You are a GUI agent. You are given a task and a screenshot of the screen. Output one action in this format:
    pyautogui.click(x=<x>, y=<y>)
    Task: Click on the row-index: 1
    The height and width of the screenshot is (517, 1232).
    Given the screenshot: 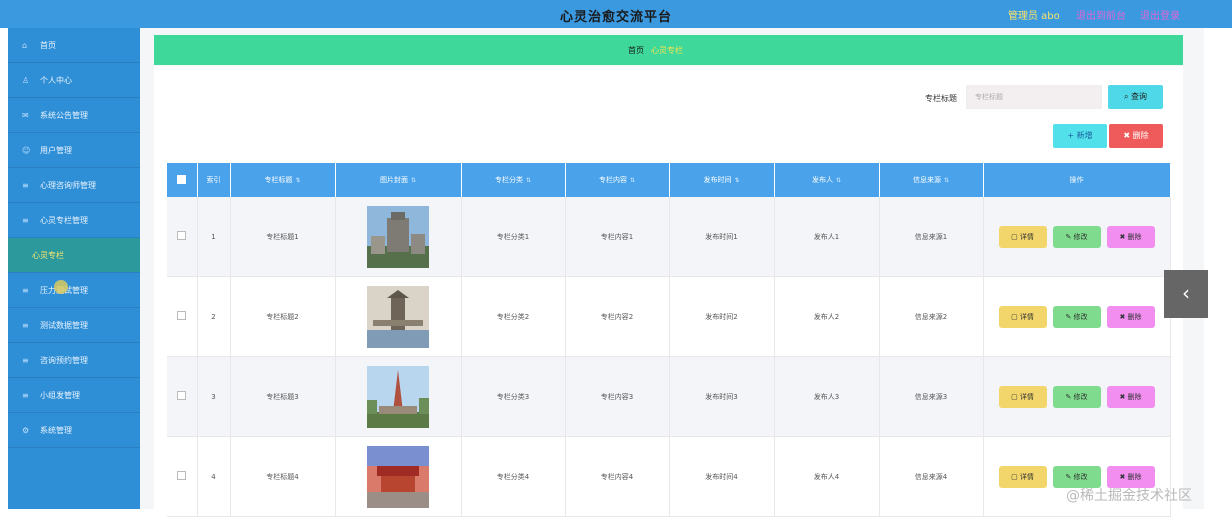 What is the action you would take?
    pyautogui.click(x=214, y=237)
    